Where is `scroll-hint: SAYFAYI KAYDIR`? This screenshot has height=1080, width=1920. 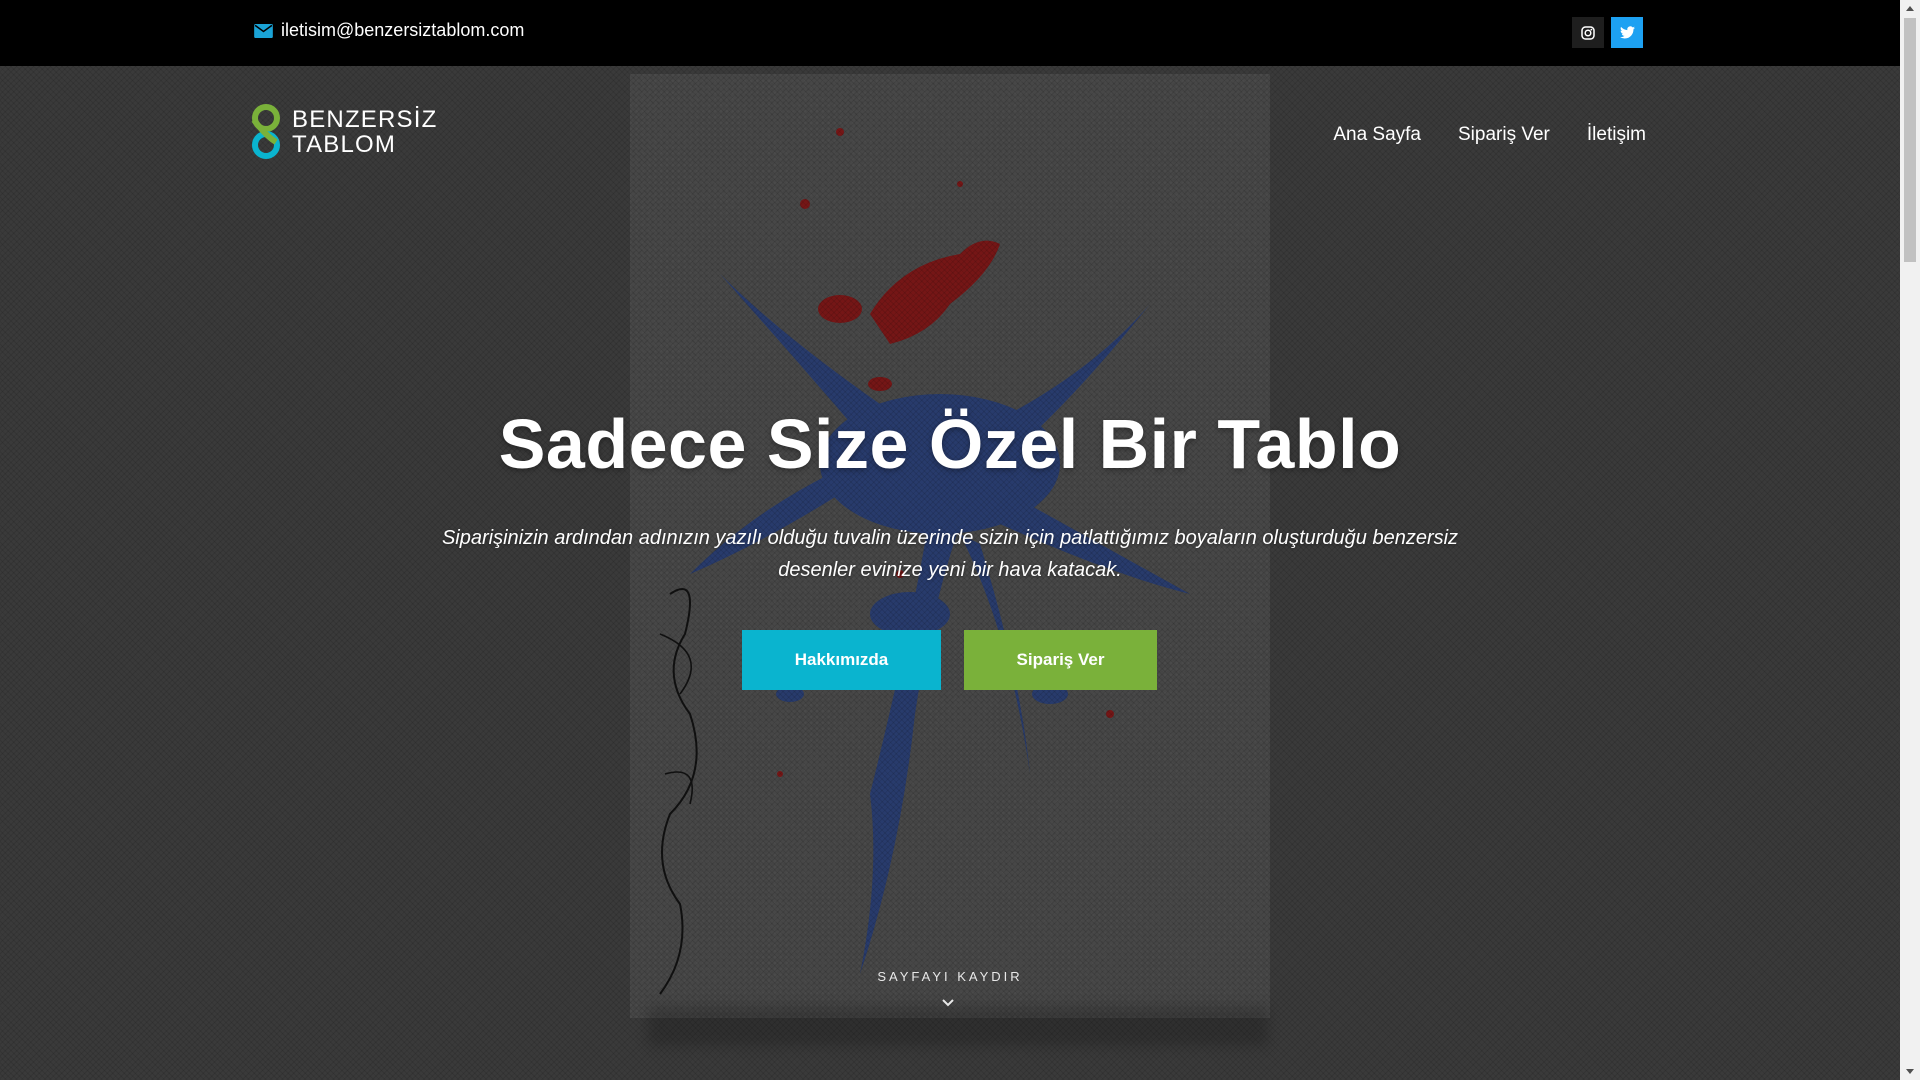 scroll-hint: SAYFAYI KAYDIR is located at coordinates (950, 976).